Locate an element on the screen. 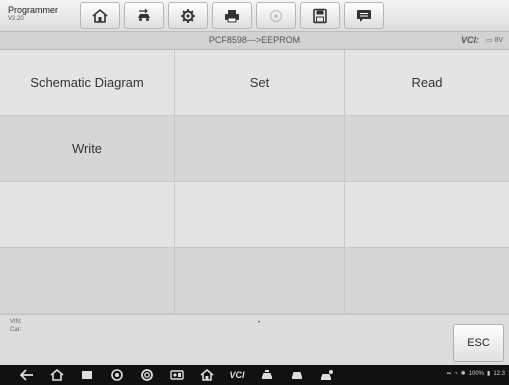 The height and width of the screenshot is (385, 509). recent-apps-icon is located at coordinates (87, 375).